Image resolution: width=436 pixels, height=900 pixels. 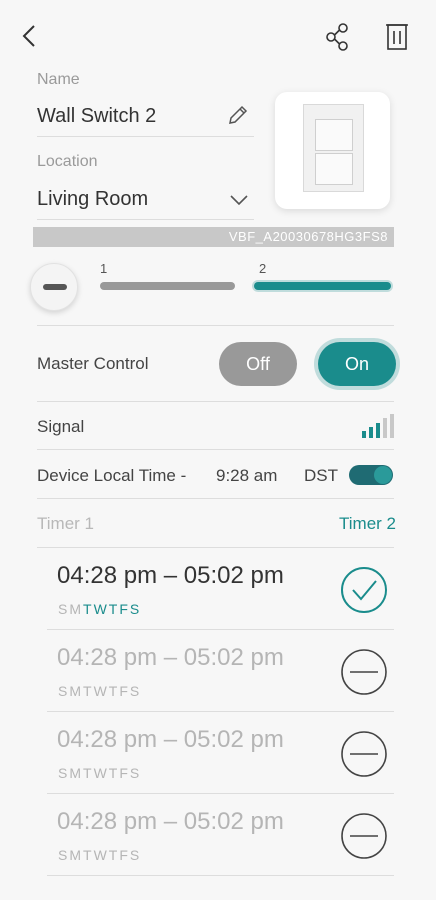 I want to click on name-input: Wall Switch 2, so click(x=96, y=116).